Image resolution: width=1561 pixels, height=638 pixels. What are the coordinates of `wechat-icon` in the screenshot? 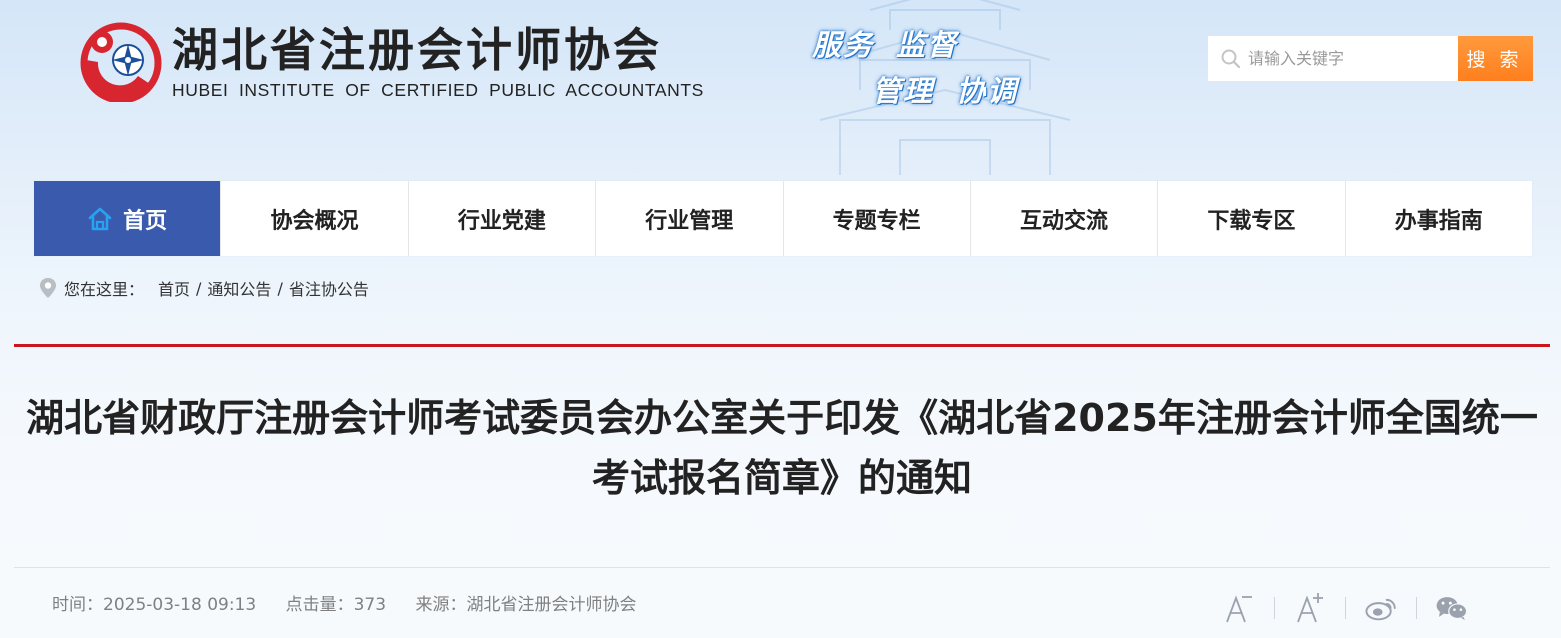 It's located at (1452, 609).